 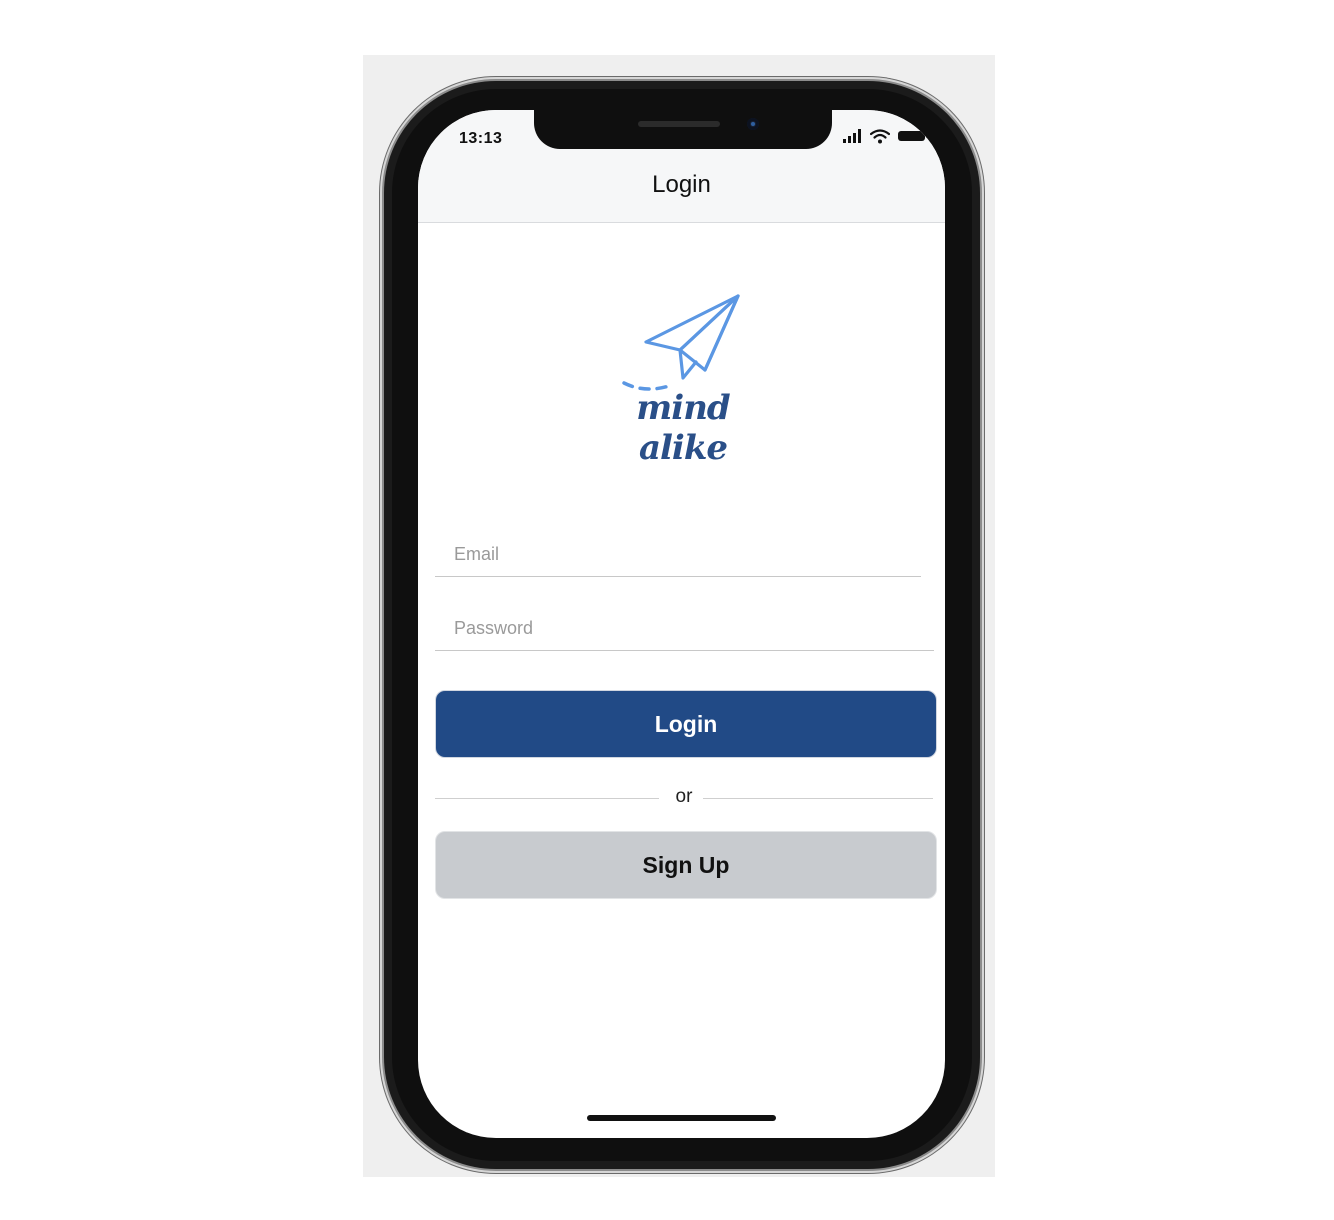 I want to click on sign-up-button: Sign Up, so click(x=686, y=865).